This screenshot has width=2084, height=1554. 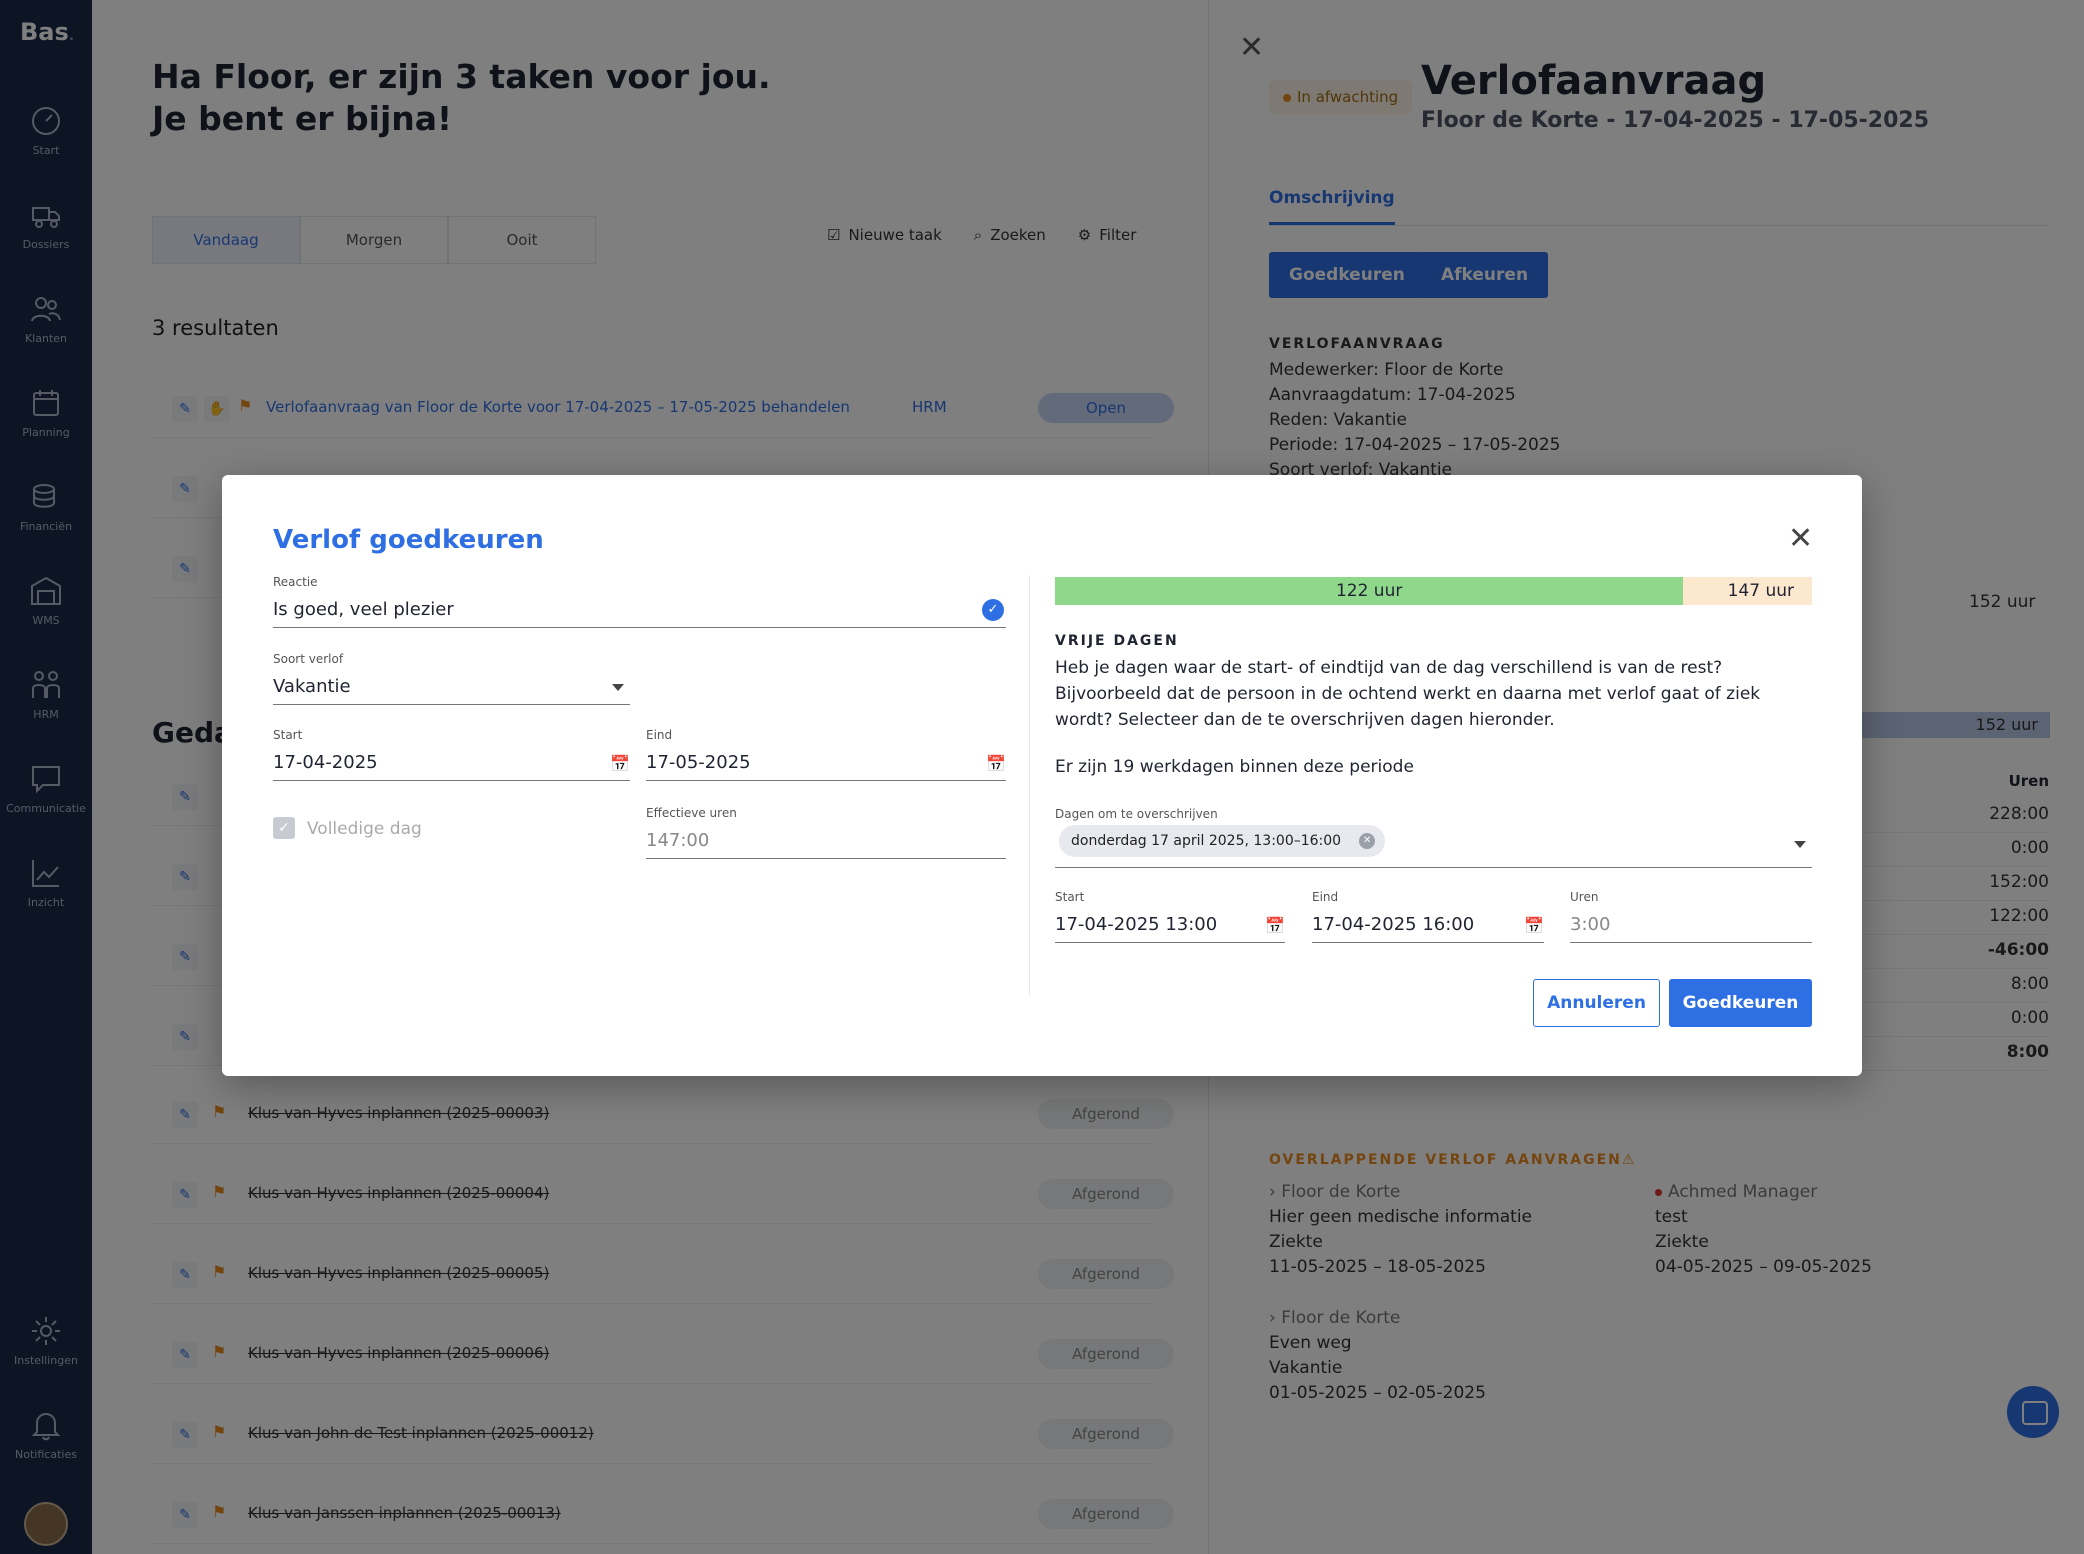 What do you see at coordinates (678, 840) in the screenshot?
I see `effective-hours-value: 147:00` at bounding box center [678, 840].